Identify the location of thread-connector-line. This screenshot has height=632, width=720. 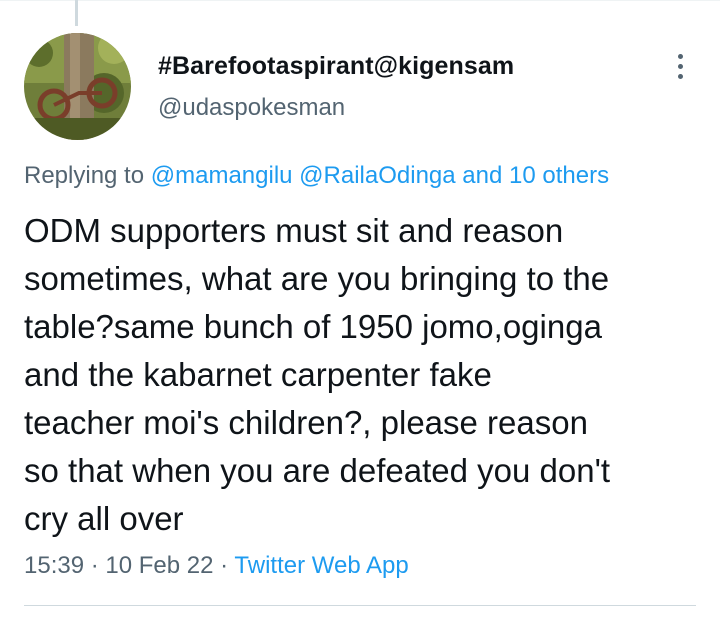
(76, 13).